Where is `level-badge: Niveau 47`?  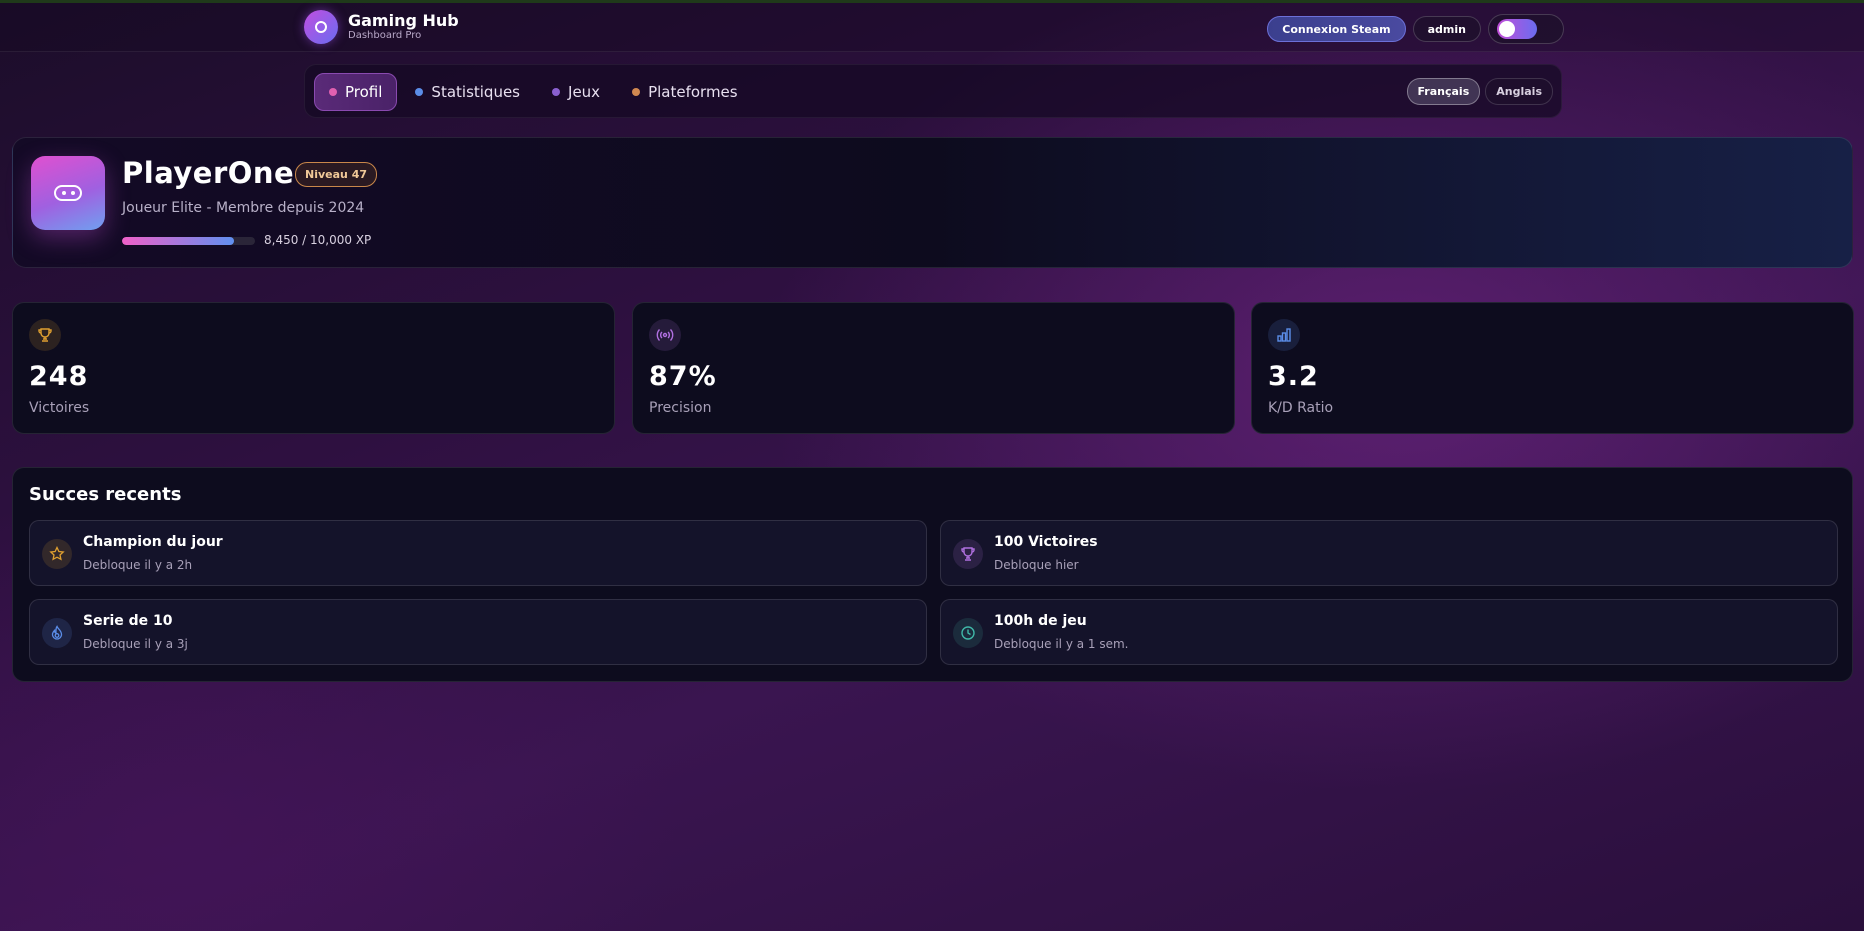 level-badge: Niveau 47 is located at coordinates (336, 174).